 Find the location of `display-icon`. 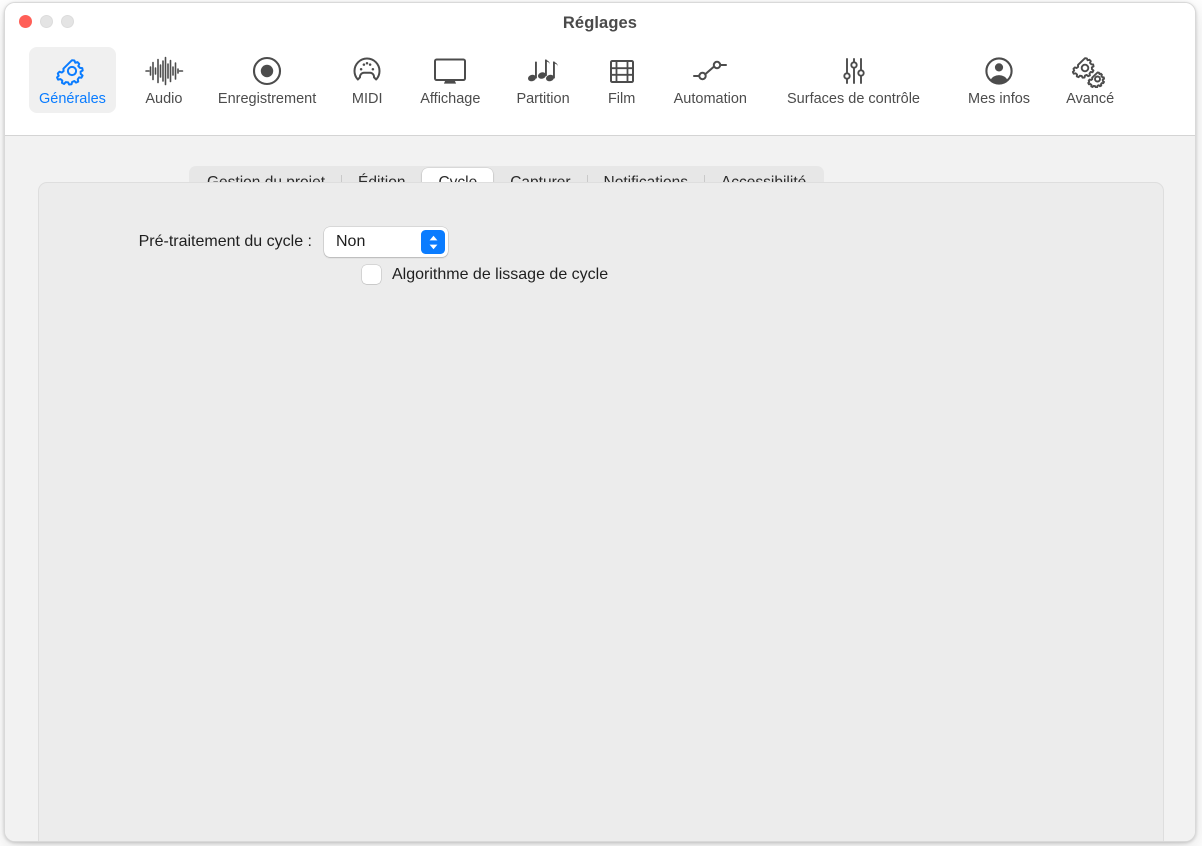

display-icon is located at coordinates (450, 71).